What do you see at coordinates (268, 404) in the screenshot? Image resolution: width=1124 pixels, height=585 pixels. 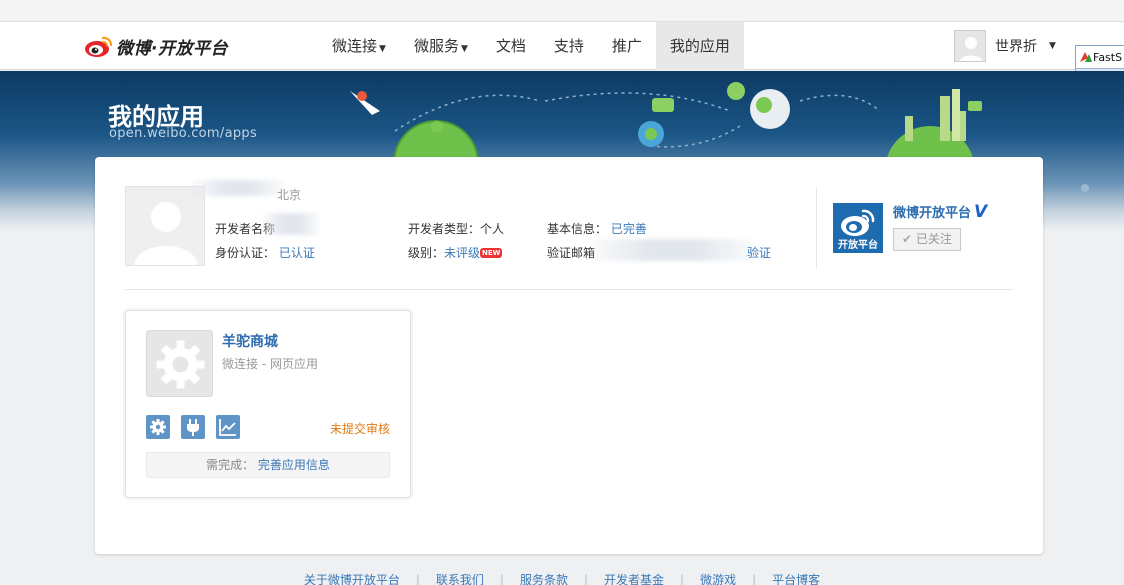 I see `app-card: 羊驼商城 微连接 - 网页应用 未提交审核 需完成： 完善应用信息` at bounding box center [268, 404].